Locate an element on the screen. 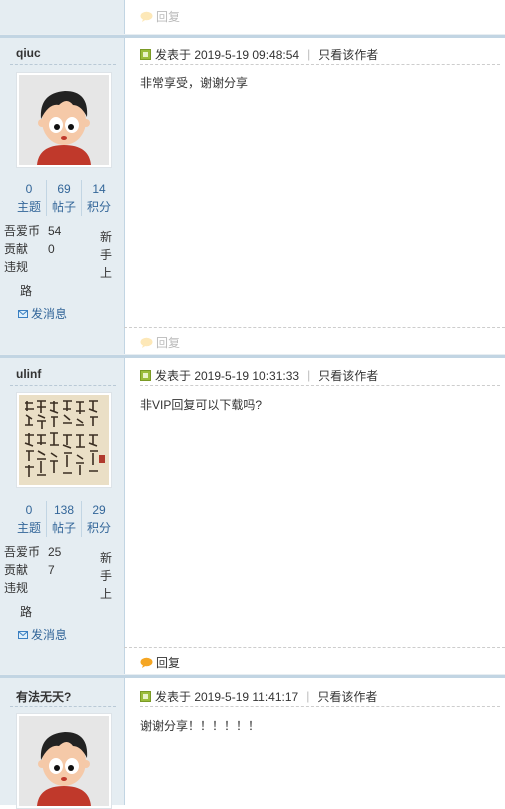 Image resolution: width=505 pixels, height=809 pixels. reply-label: 回复 is located at coordinates (168, 17).